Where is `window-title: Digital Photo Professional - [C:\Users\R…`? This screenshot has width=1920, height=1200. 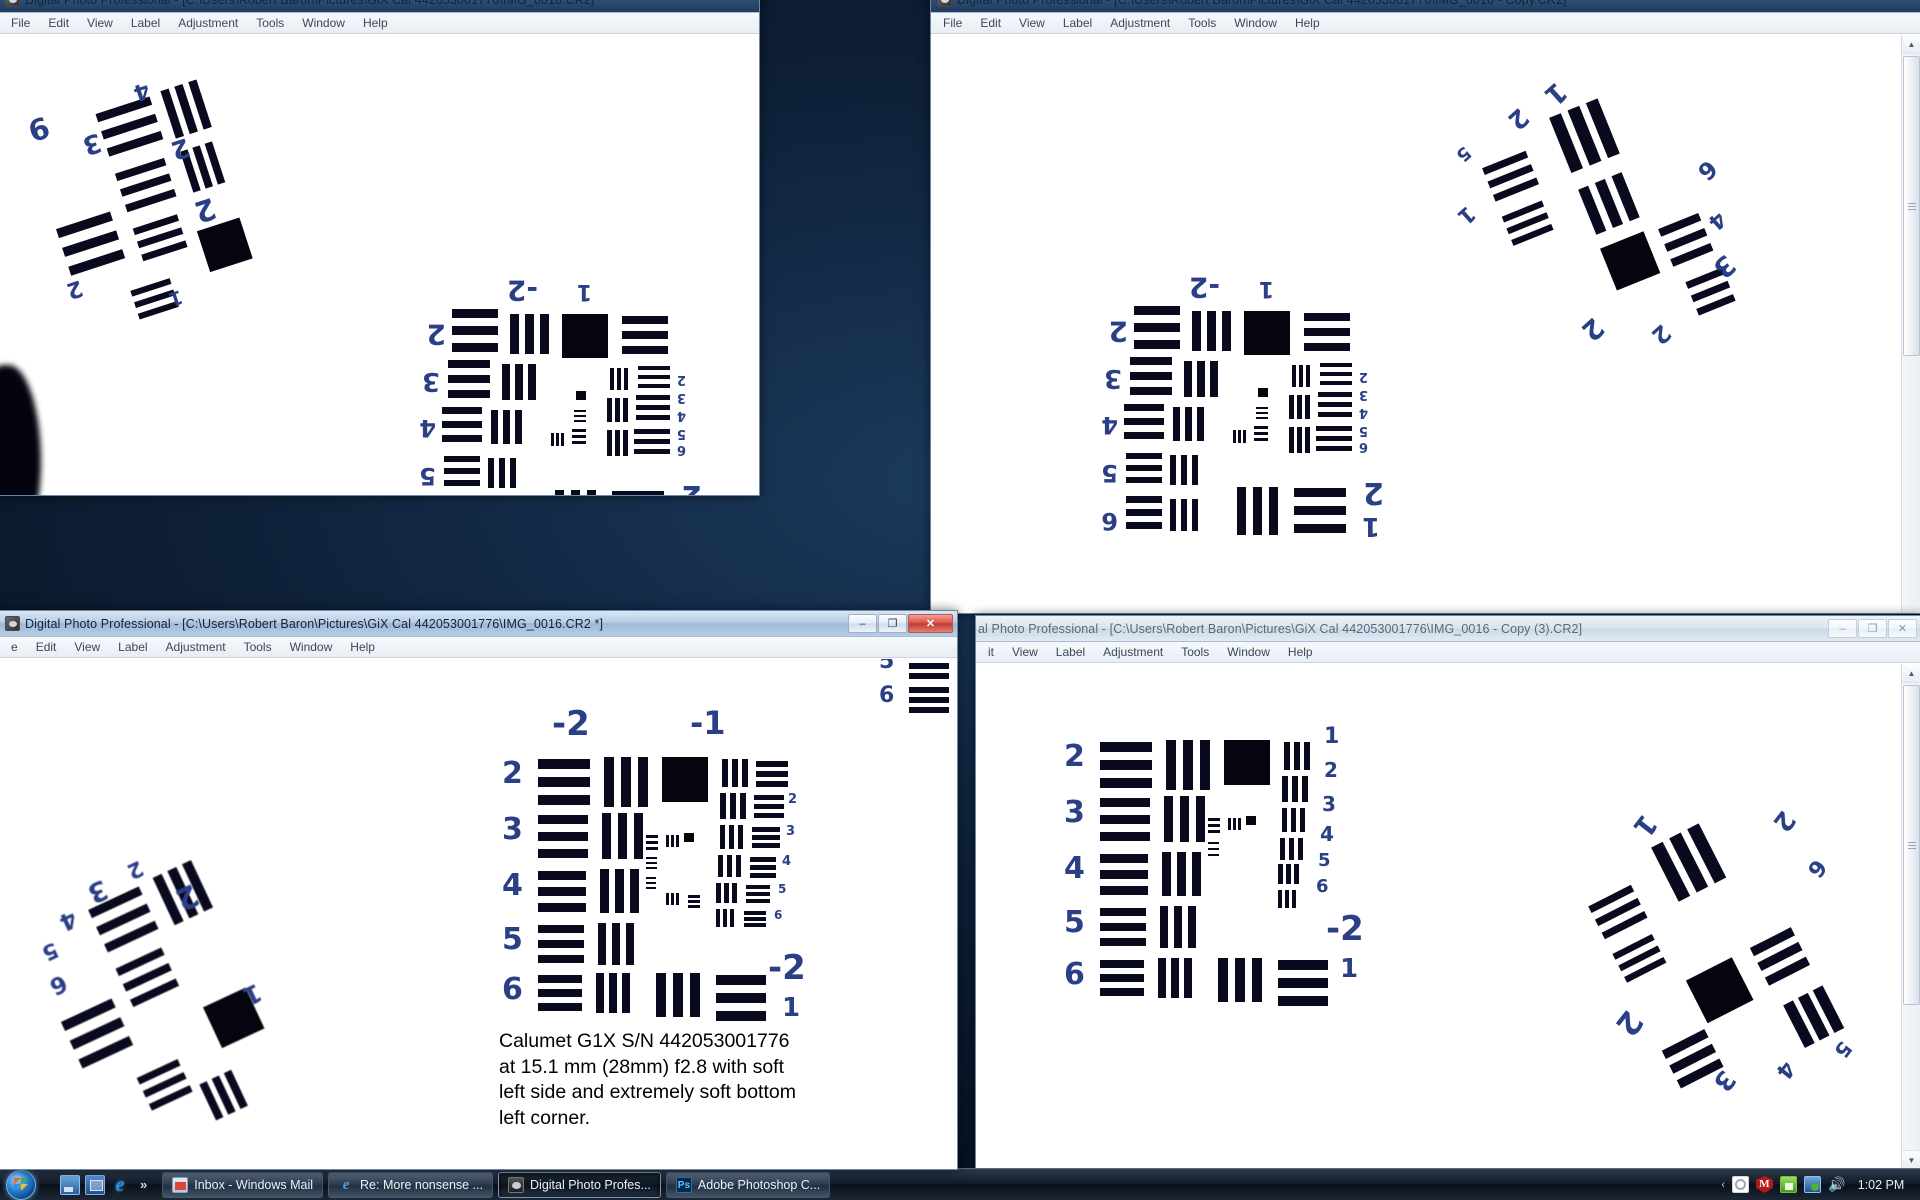 window-title: Digital Photo Professional - [C:\Users\R… is located at coordinates (314, 623).